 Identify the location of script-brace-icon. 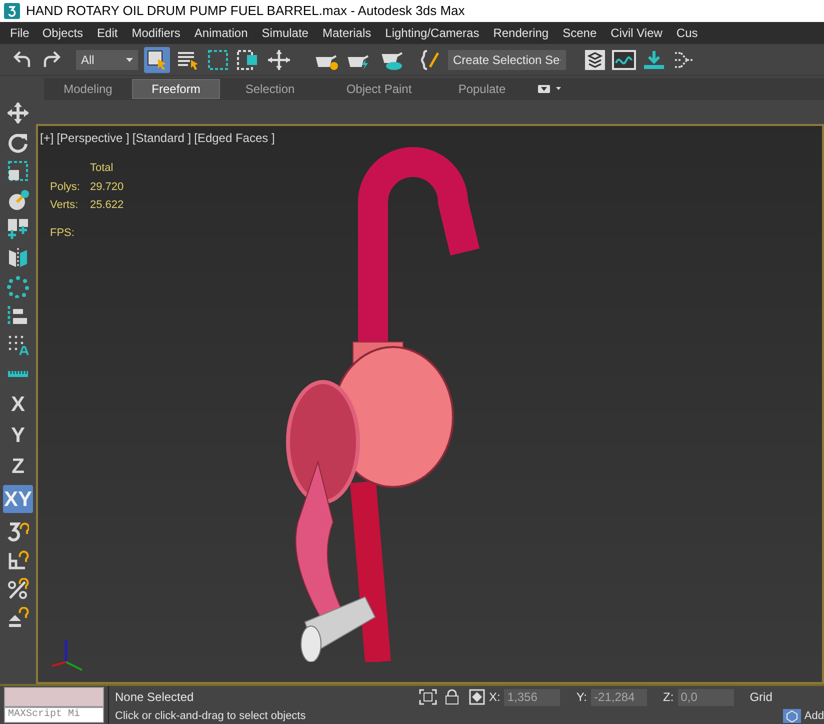
(431, 59).